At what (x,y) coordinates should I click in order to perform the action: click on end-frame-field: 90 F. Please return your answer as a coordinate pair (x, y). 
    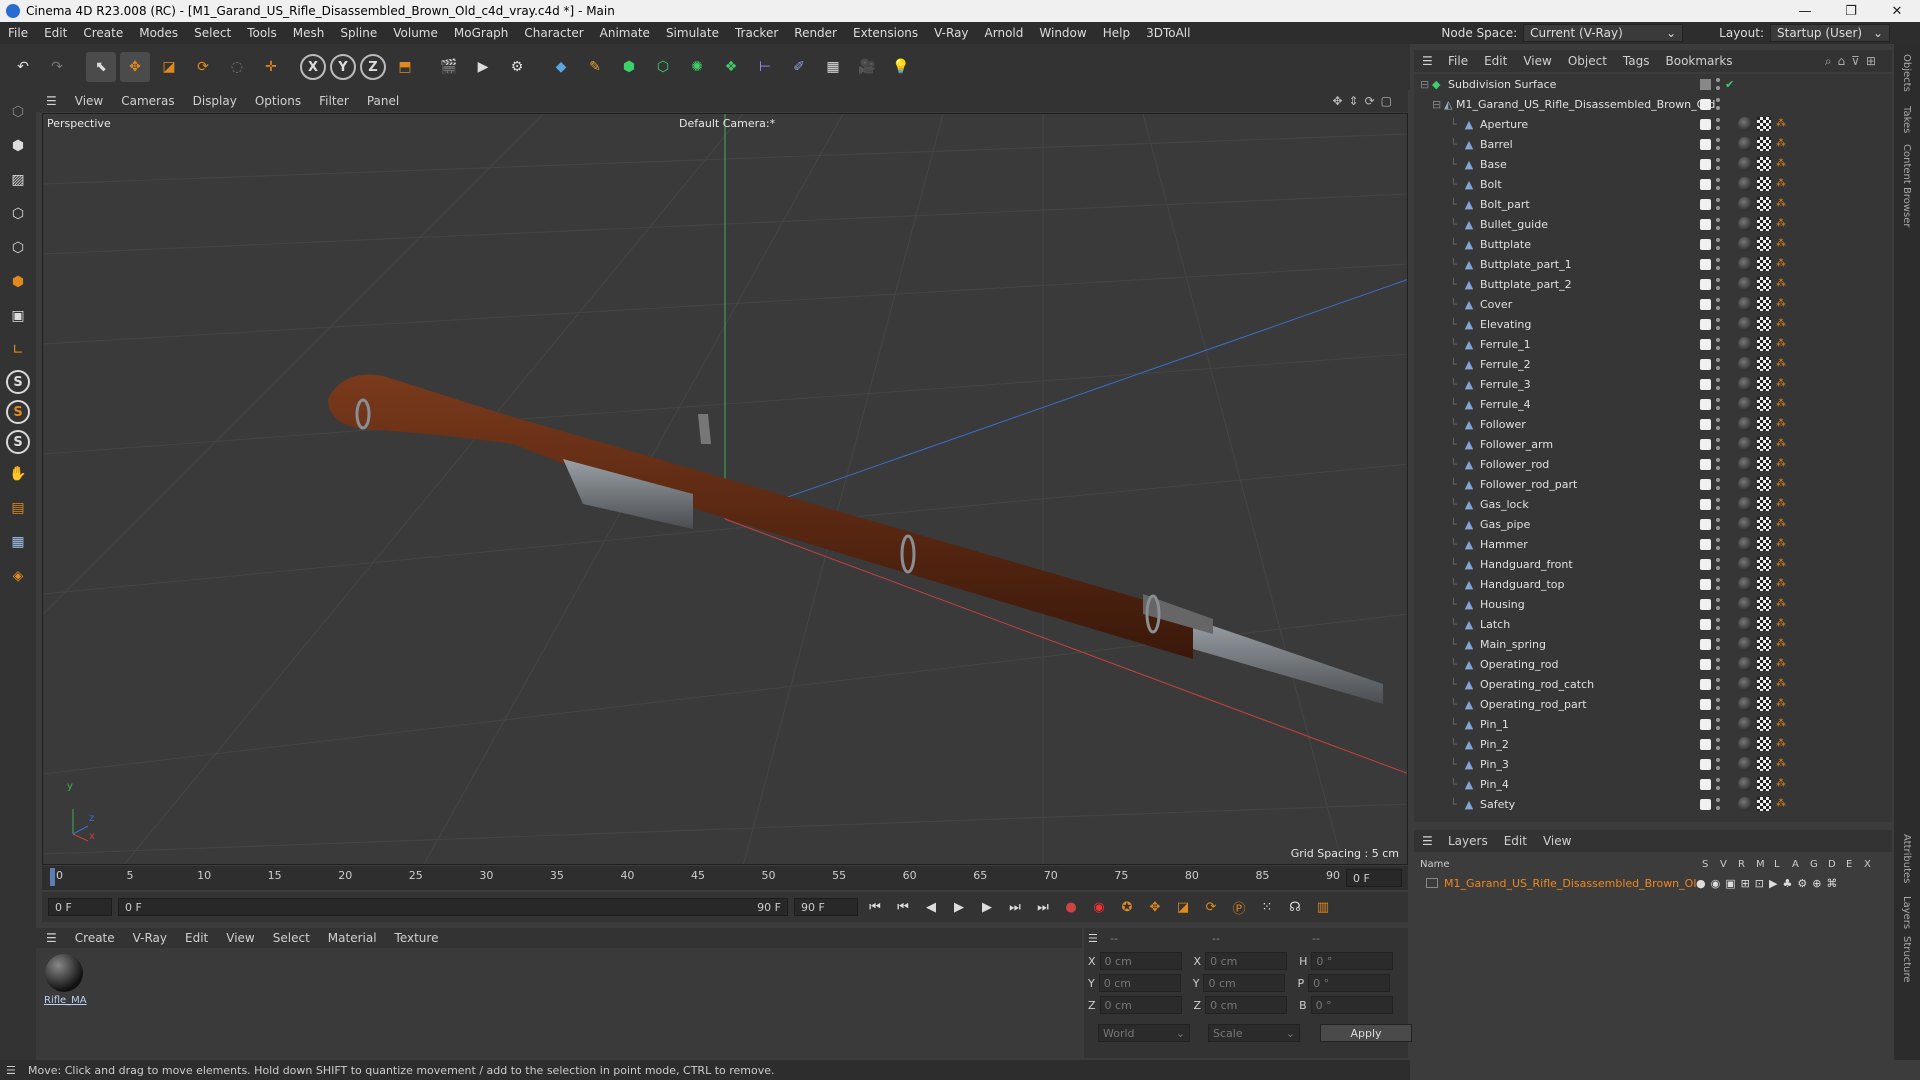
    Looking at the image, I should click on (826, 907).